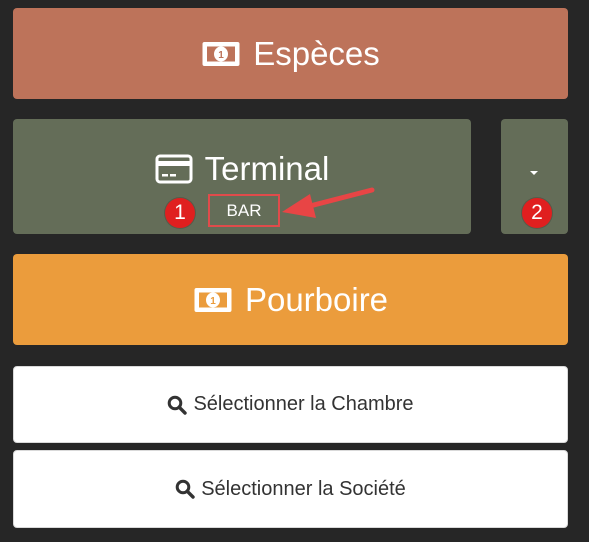 This screenshot has height=542, width=589. What do you see at coordinates (267, 168) in the screenshot?
I see `terminal-label: Terminal` at bounding box center [267, 168].